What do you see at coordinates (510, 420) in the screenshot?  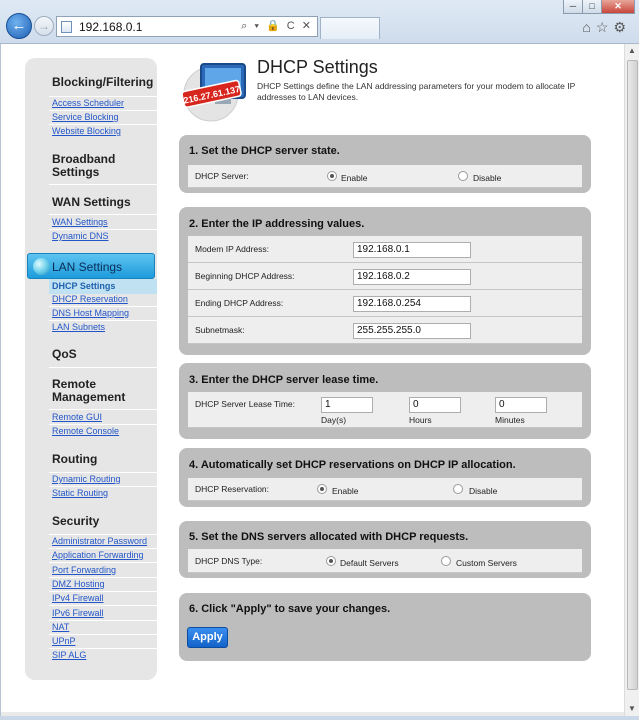 I see `minutes-label: Minutes` at bounding box center [510, 420].